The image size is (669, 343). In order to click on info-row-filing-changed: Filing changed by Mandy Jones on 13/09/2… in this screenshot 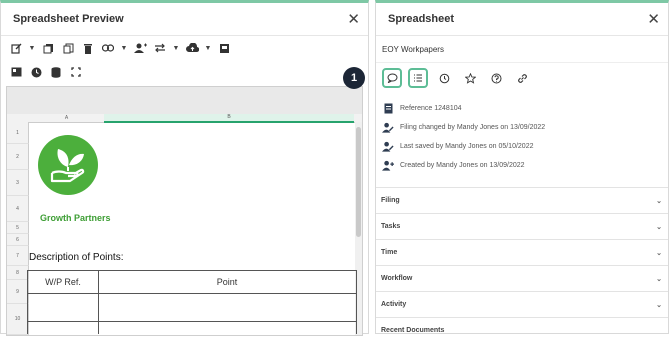, I will do `click(522, 127)`.